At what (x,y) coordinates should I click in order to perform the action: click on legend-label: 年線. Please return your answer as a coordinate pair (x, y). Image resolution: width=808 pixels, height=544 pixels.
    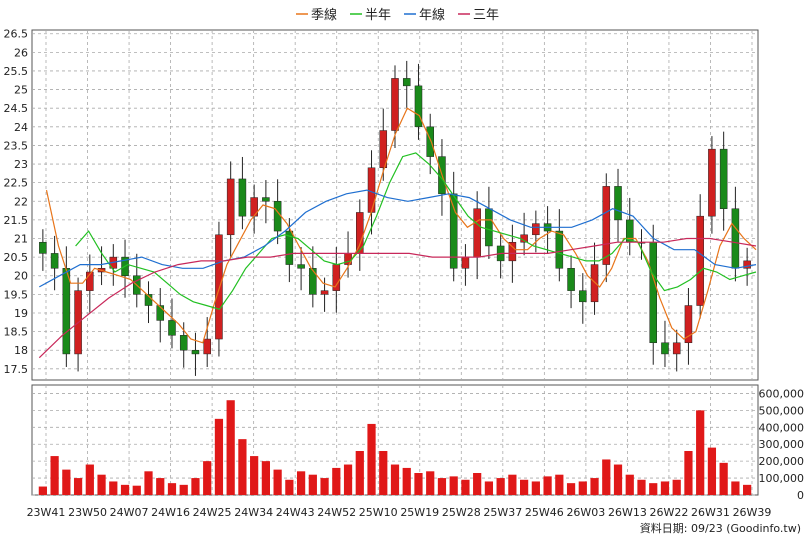
    Looking at the image, I should click on (432, 15).